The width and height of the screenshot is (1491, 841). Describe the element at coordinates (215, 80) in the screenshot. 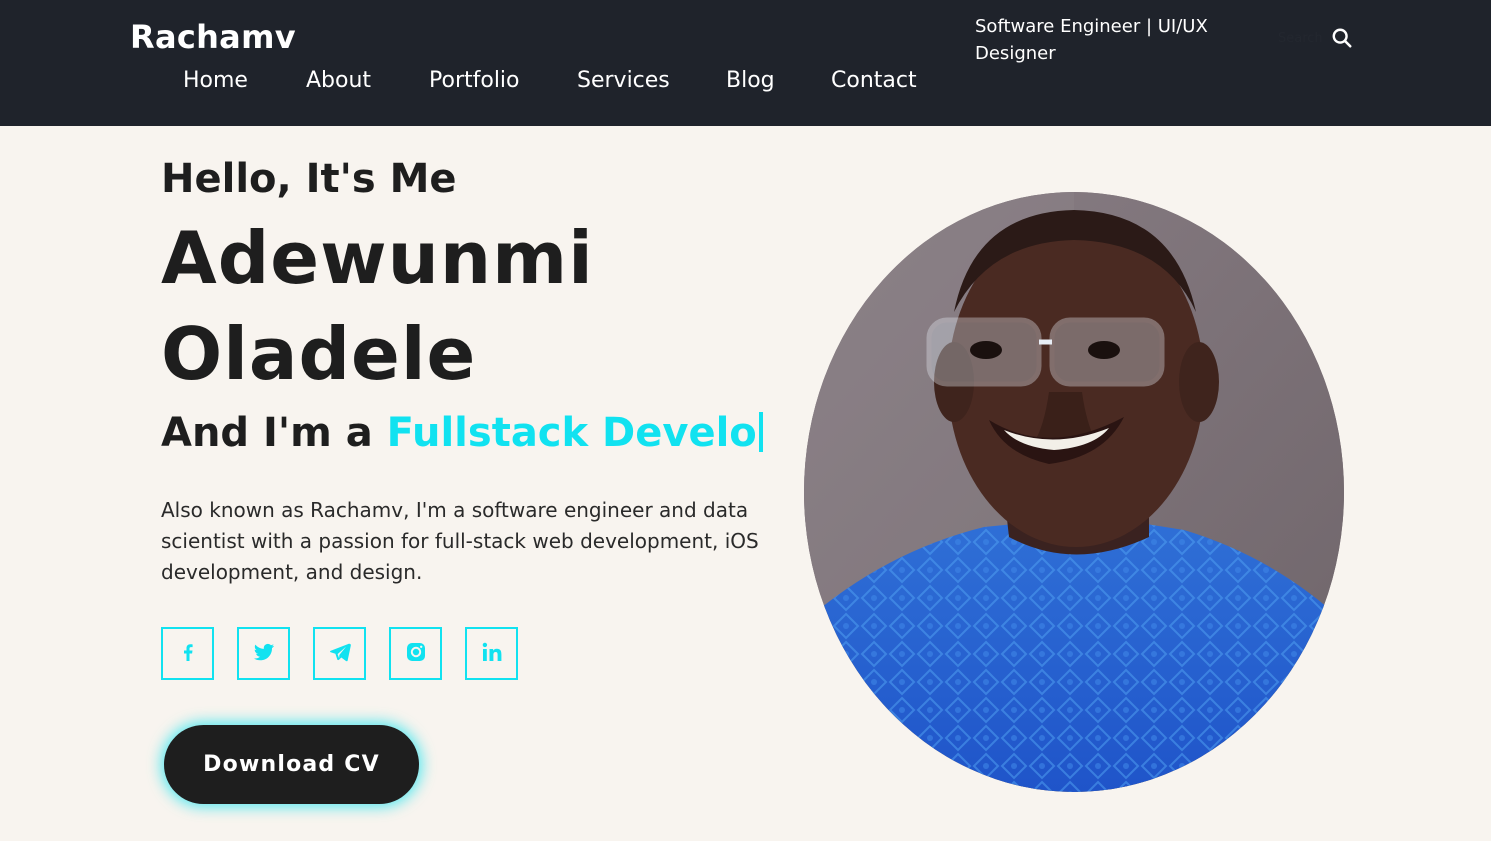

I see `nav-home: Home` at that location.